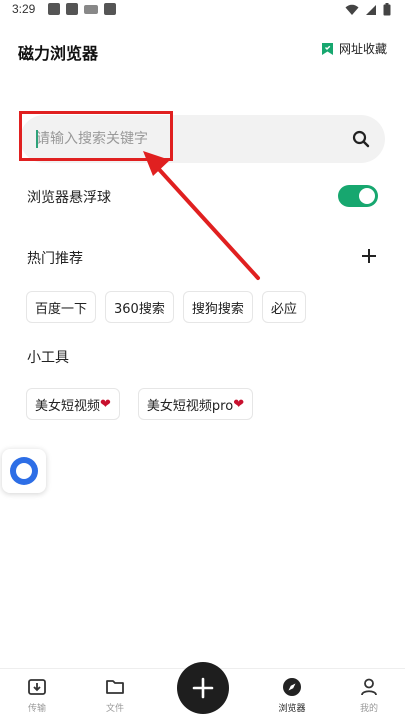  I want to click on annotation-highlight-box, so click(96, 136).